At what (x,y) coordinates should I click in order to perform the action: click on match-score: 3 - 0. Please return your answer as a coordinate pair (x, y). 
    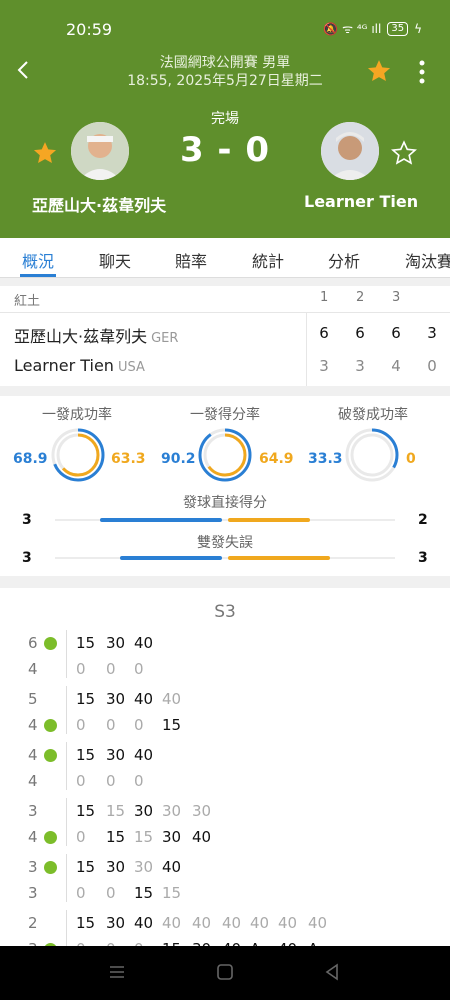
    Looking at the image, I should click on (225, 150).